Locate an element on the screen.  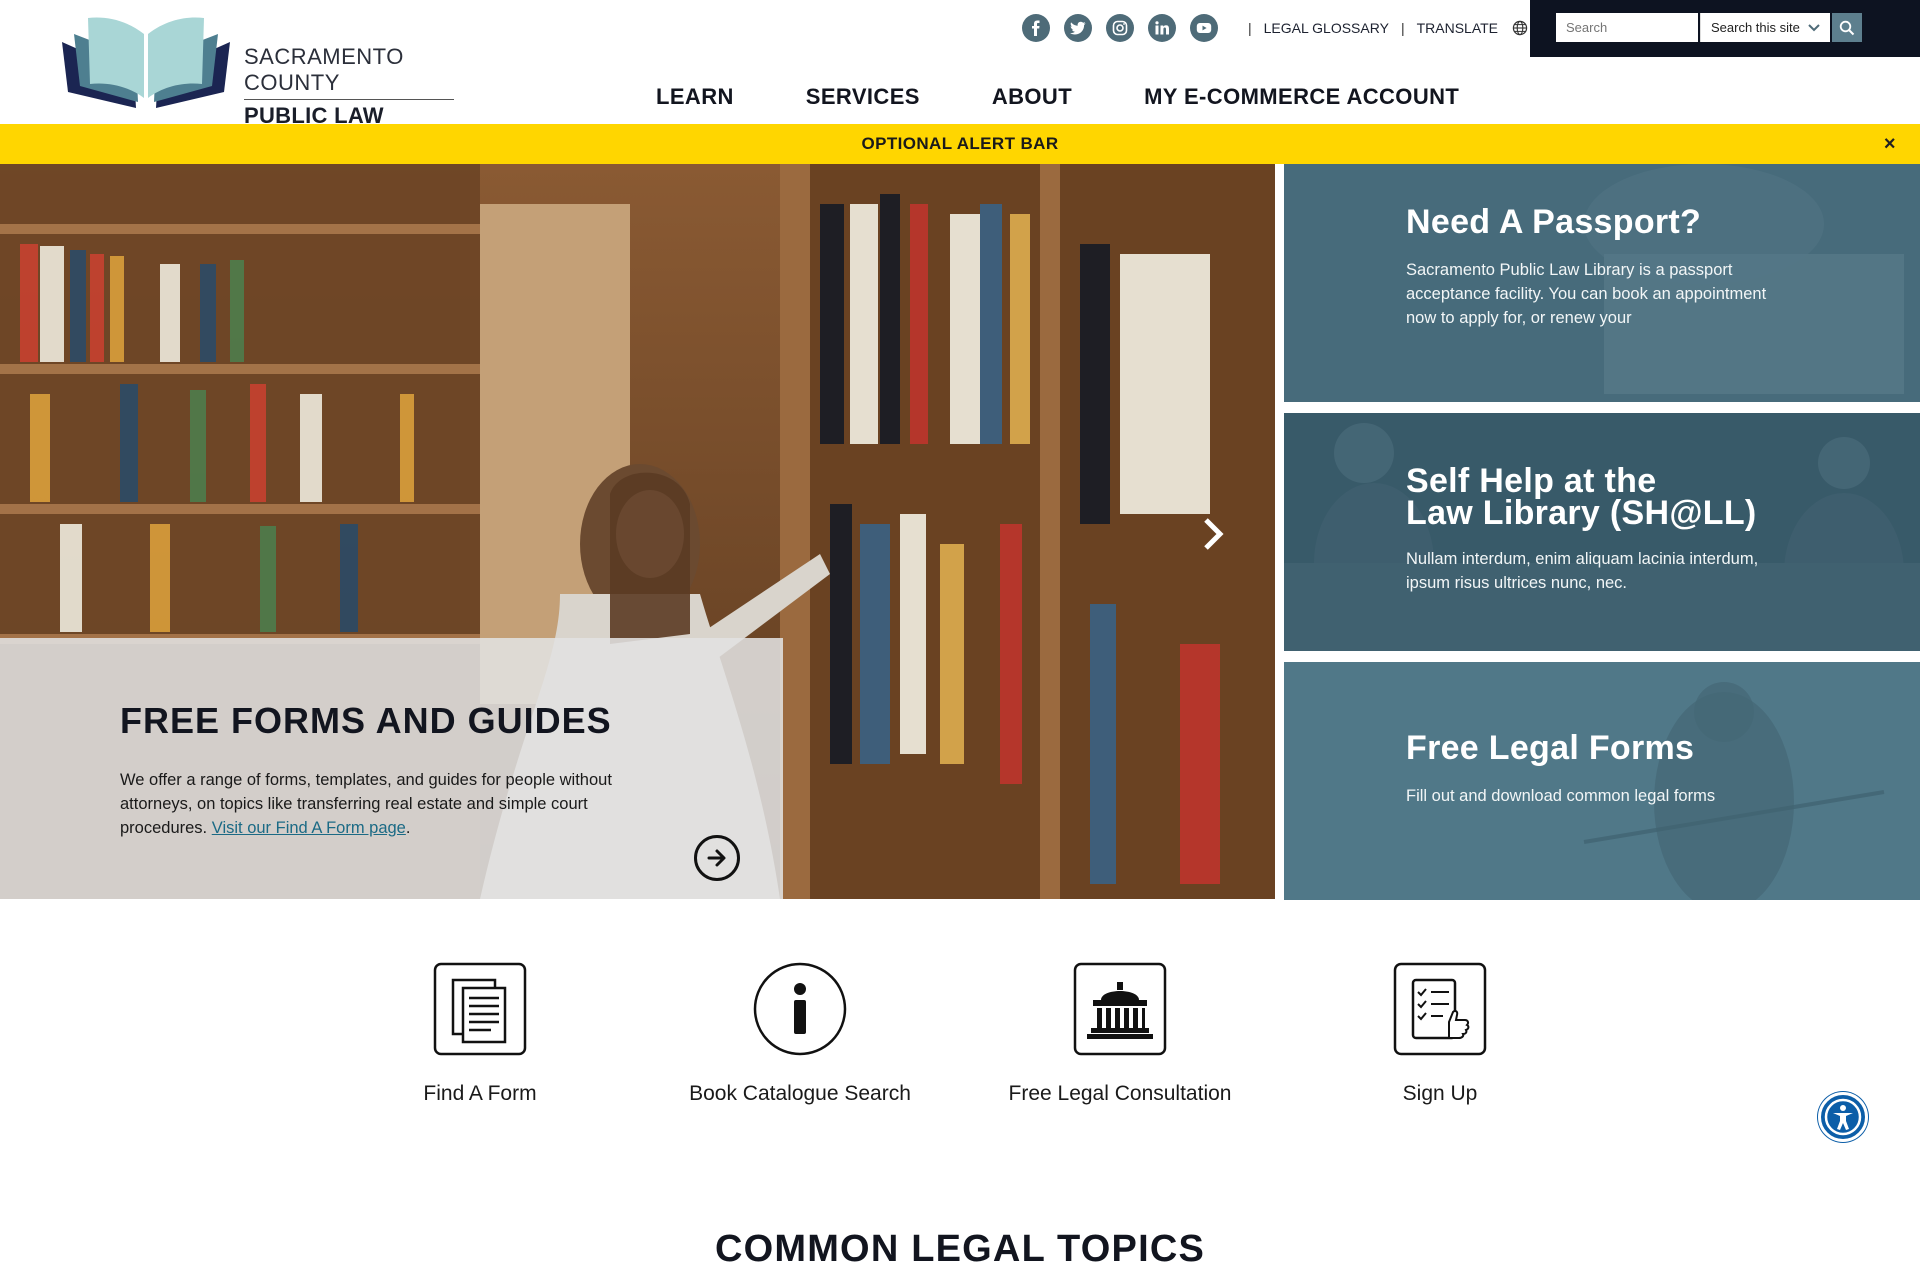
passport-card-title: Need A Passport? is located at coordinates (1554, 222).